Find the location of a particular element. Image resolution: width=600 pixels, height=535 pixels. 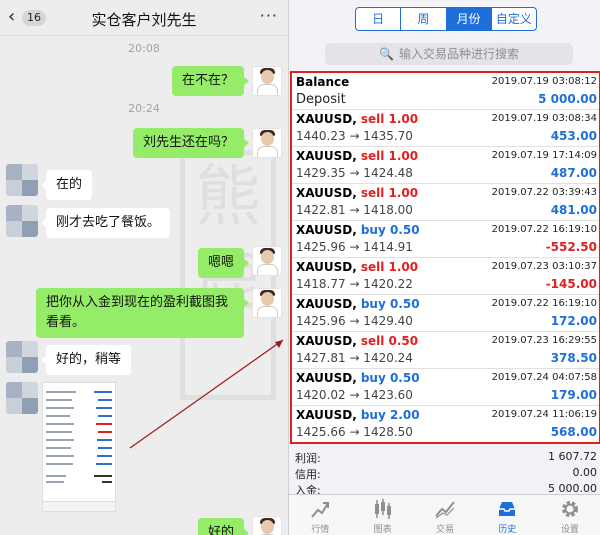

message-bubble: 在的 is located at coordinates (66, 185).